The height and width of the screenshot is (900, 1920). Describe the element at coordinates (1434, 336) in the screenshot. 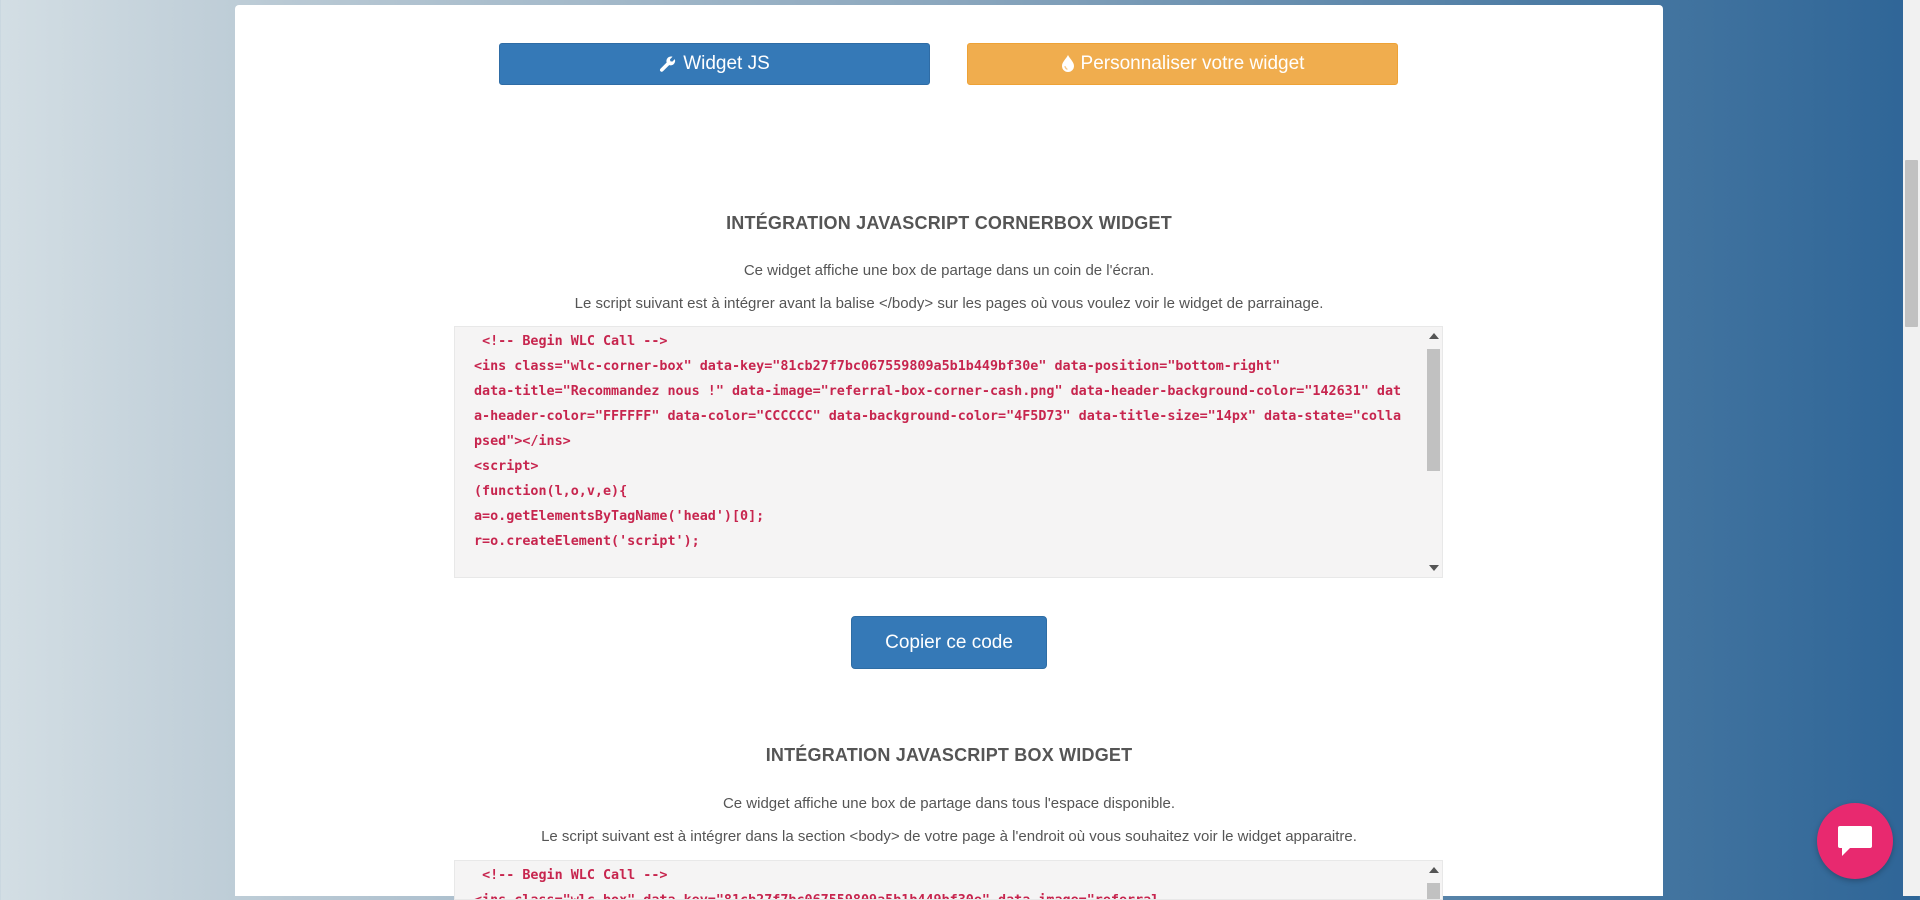

I see `scroll-up-arrow-icon` at that location.